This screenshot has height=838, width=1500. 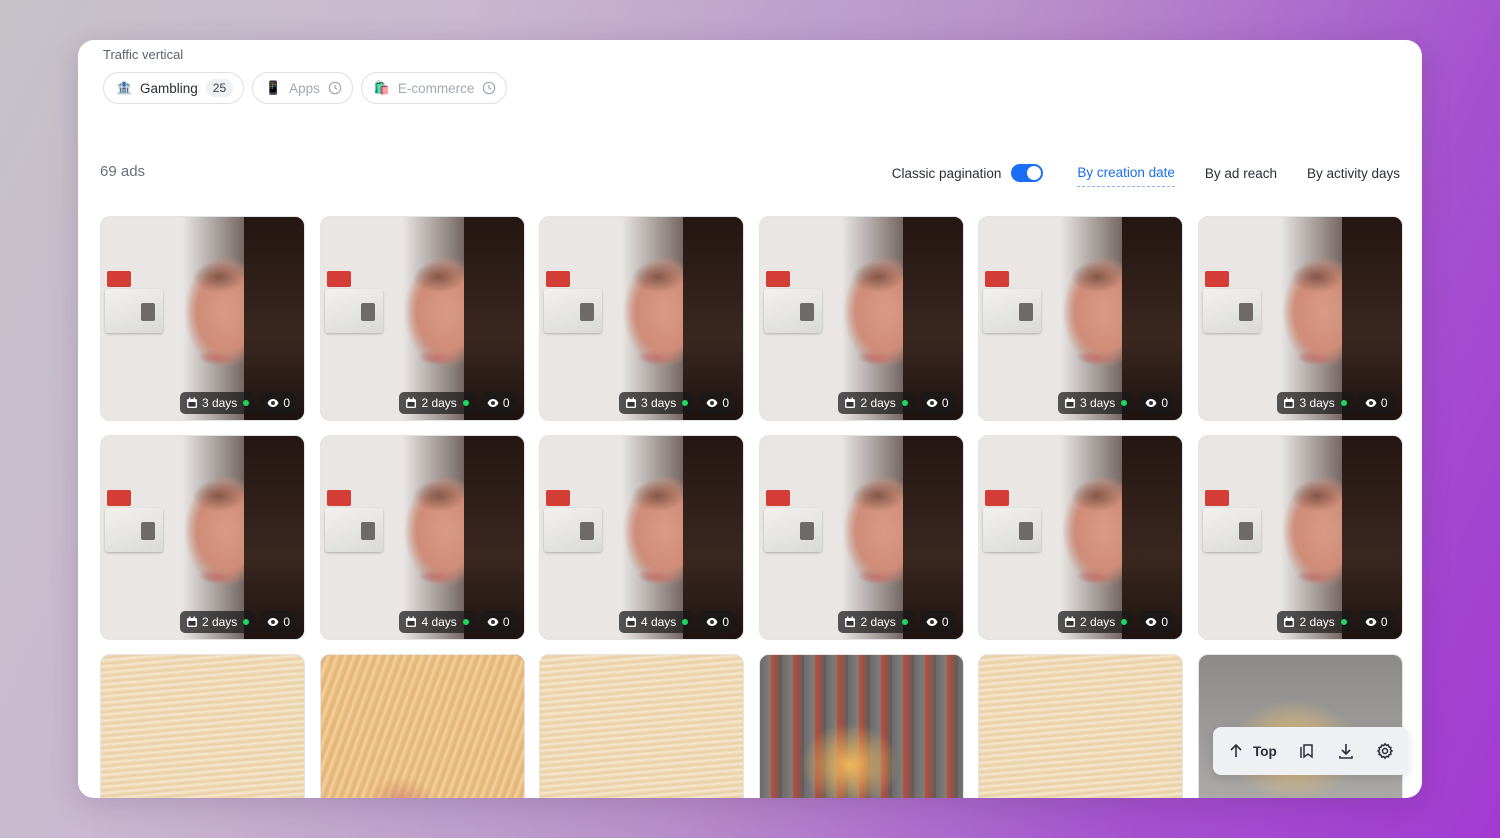 What do you see at coordinates (1027, 173) in the screenshot?
I see `pagination-toggle` at bounding box center [1027, 173].